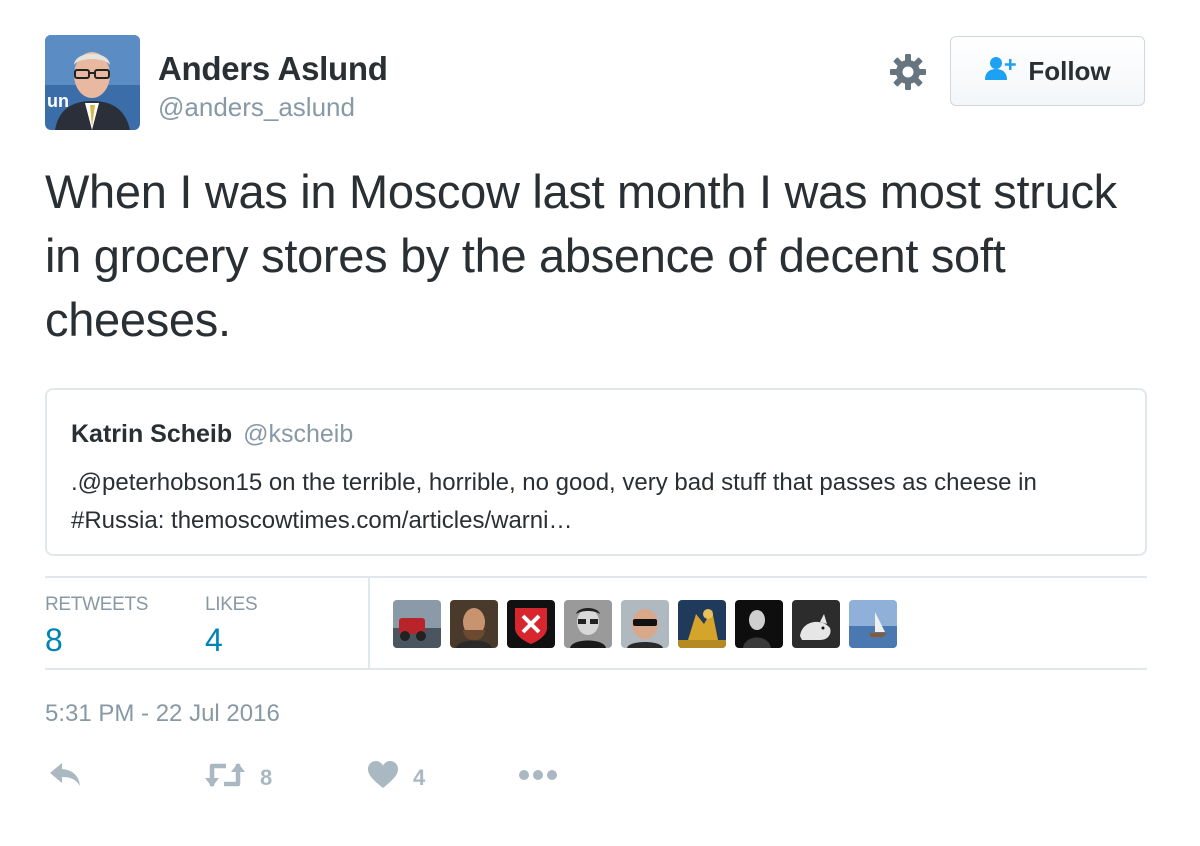 The width and height of the screenshot is (1200, 846). Describe the element at coordinates (266, 777) in the screenshot. I see `retweet-count: 8` at that location.